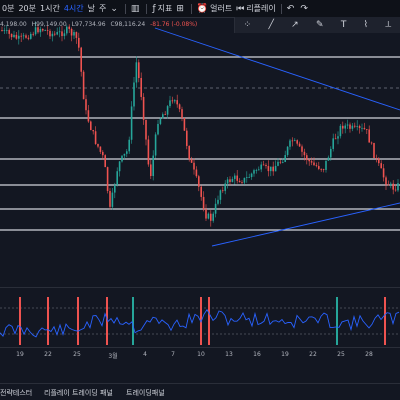 Image resolution: width=400 pixels, height=400 pixels. Describe the element at coordinates (291, 8) in the screenshot. I see `undo-icon: ↶` at that location.